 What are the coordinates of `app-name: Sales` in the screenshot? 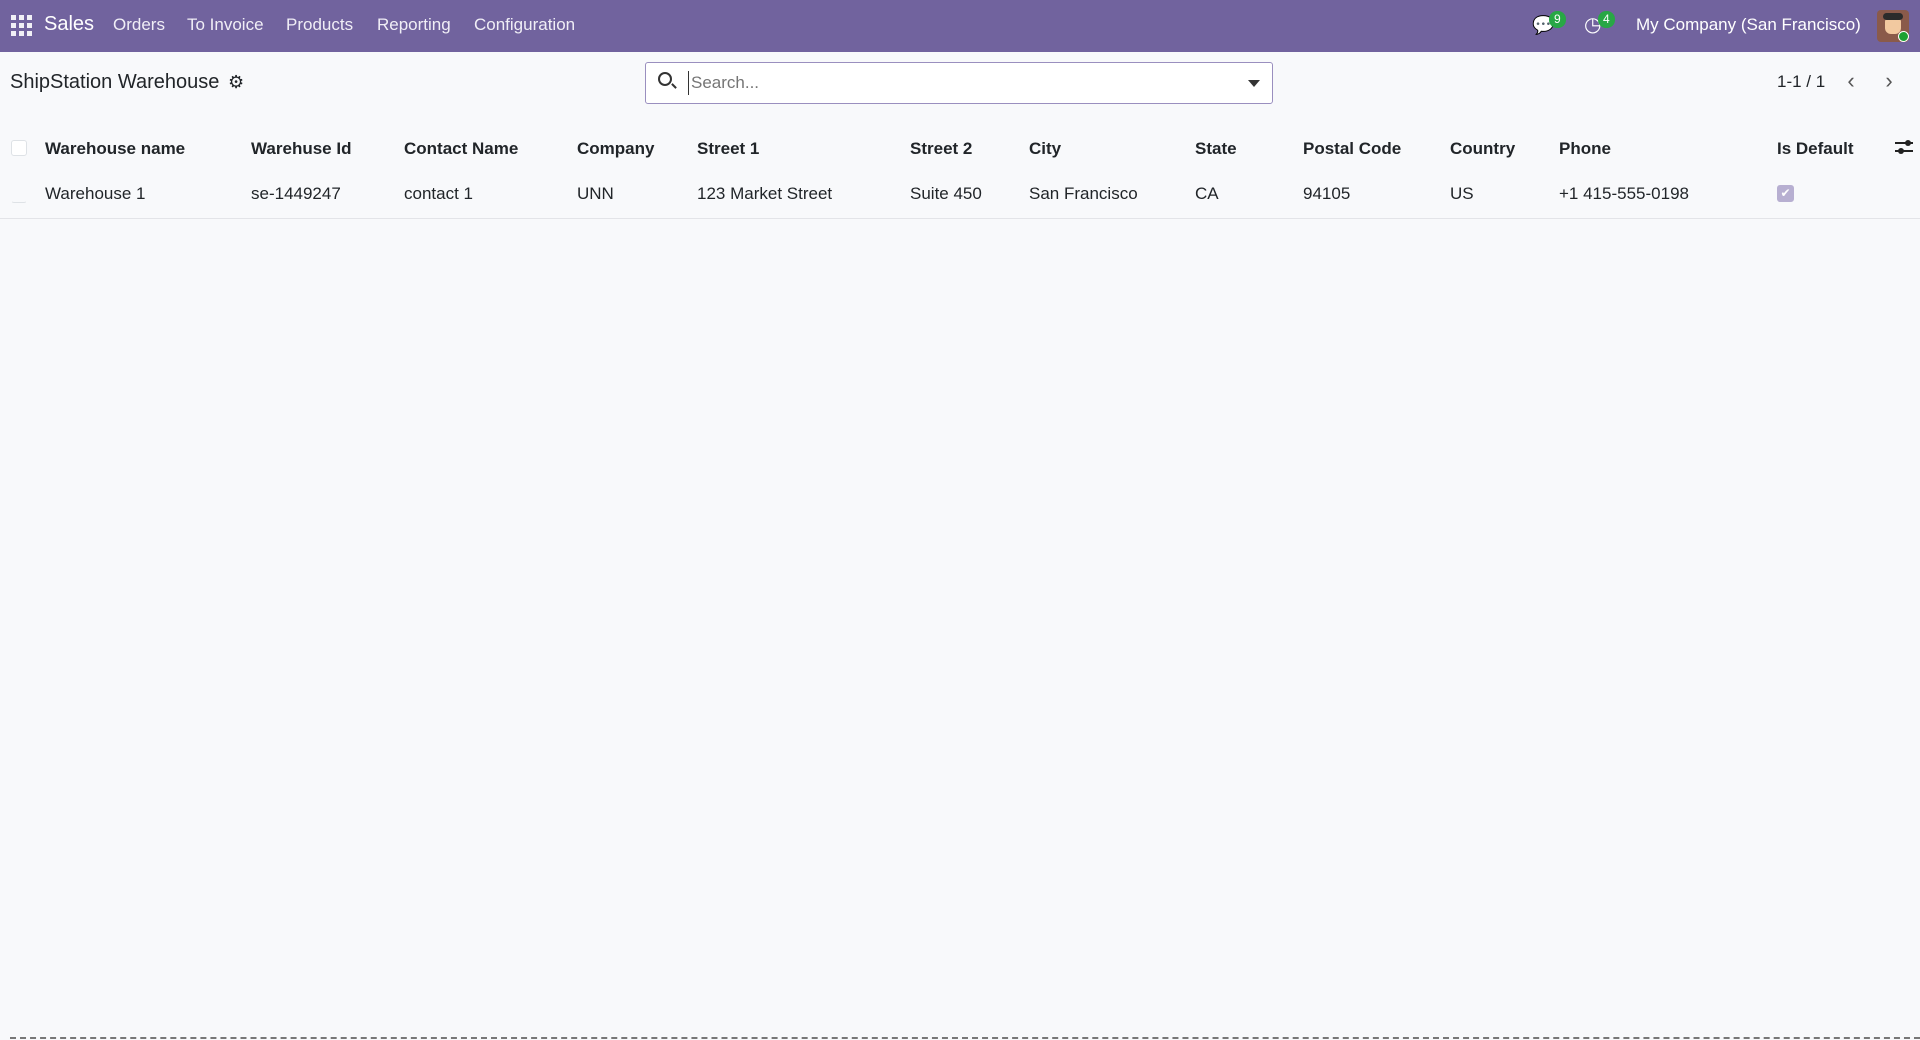 It's located at (69, 24).